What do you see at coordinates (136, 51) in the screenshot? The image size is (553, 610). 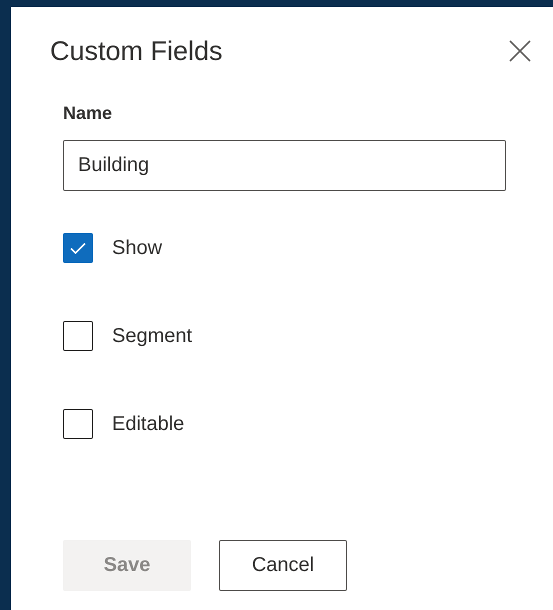 I see `dialog-title: Custom Fields` at bounding box center [136, 51].